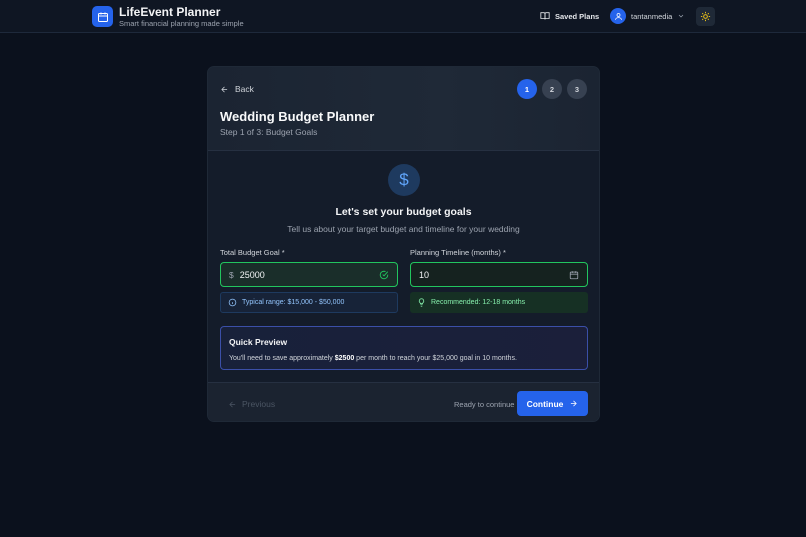 The height and width of the screenshot is (537, 806). I want to click on back-button: Back, so click(237, 89).